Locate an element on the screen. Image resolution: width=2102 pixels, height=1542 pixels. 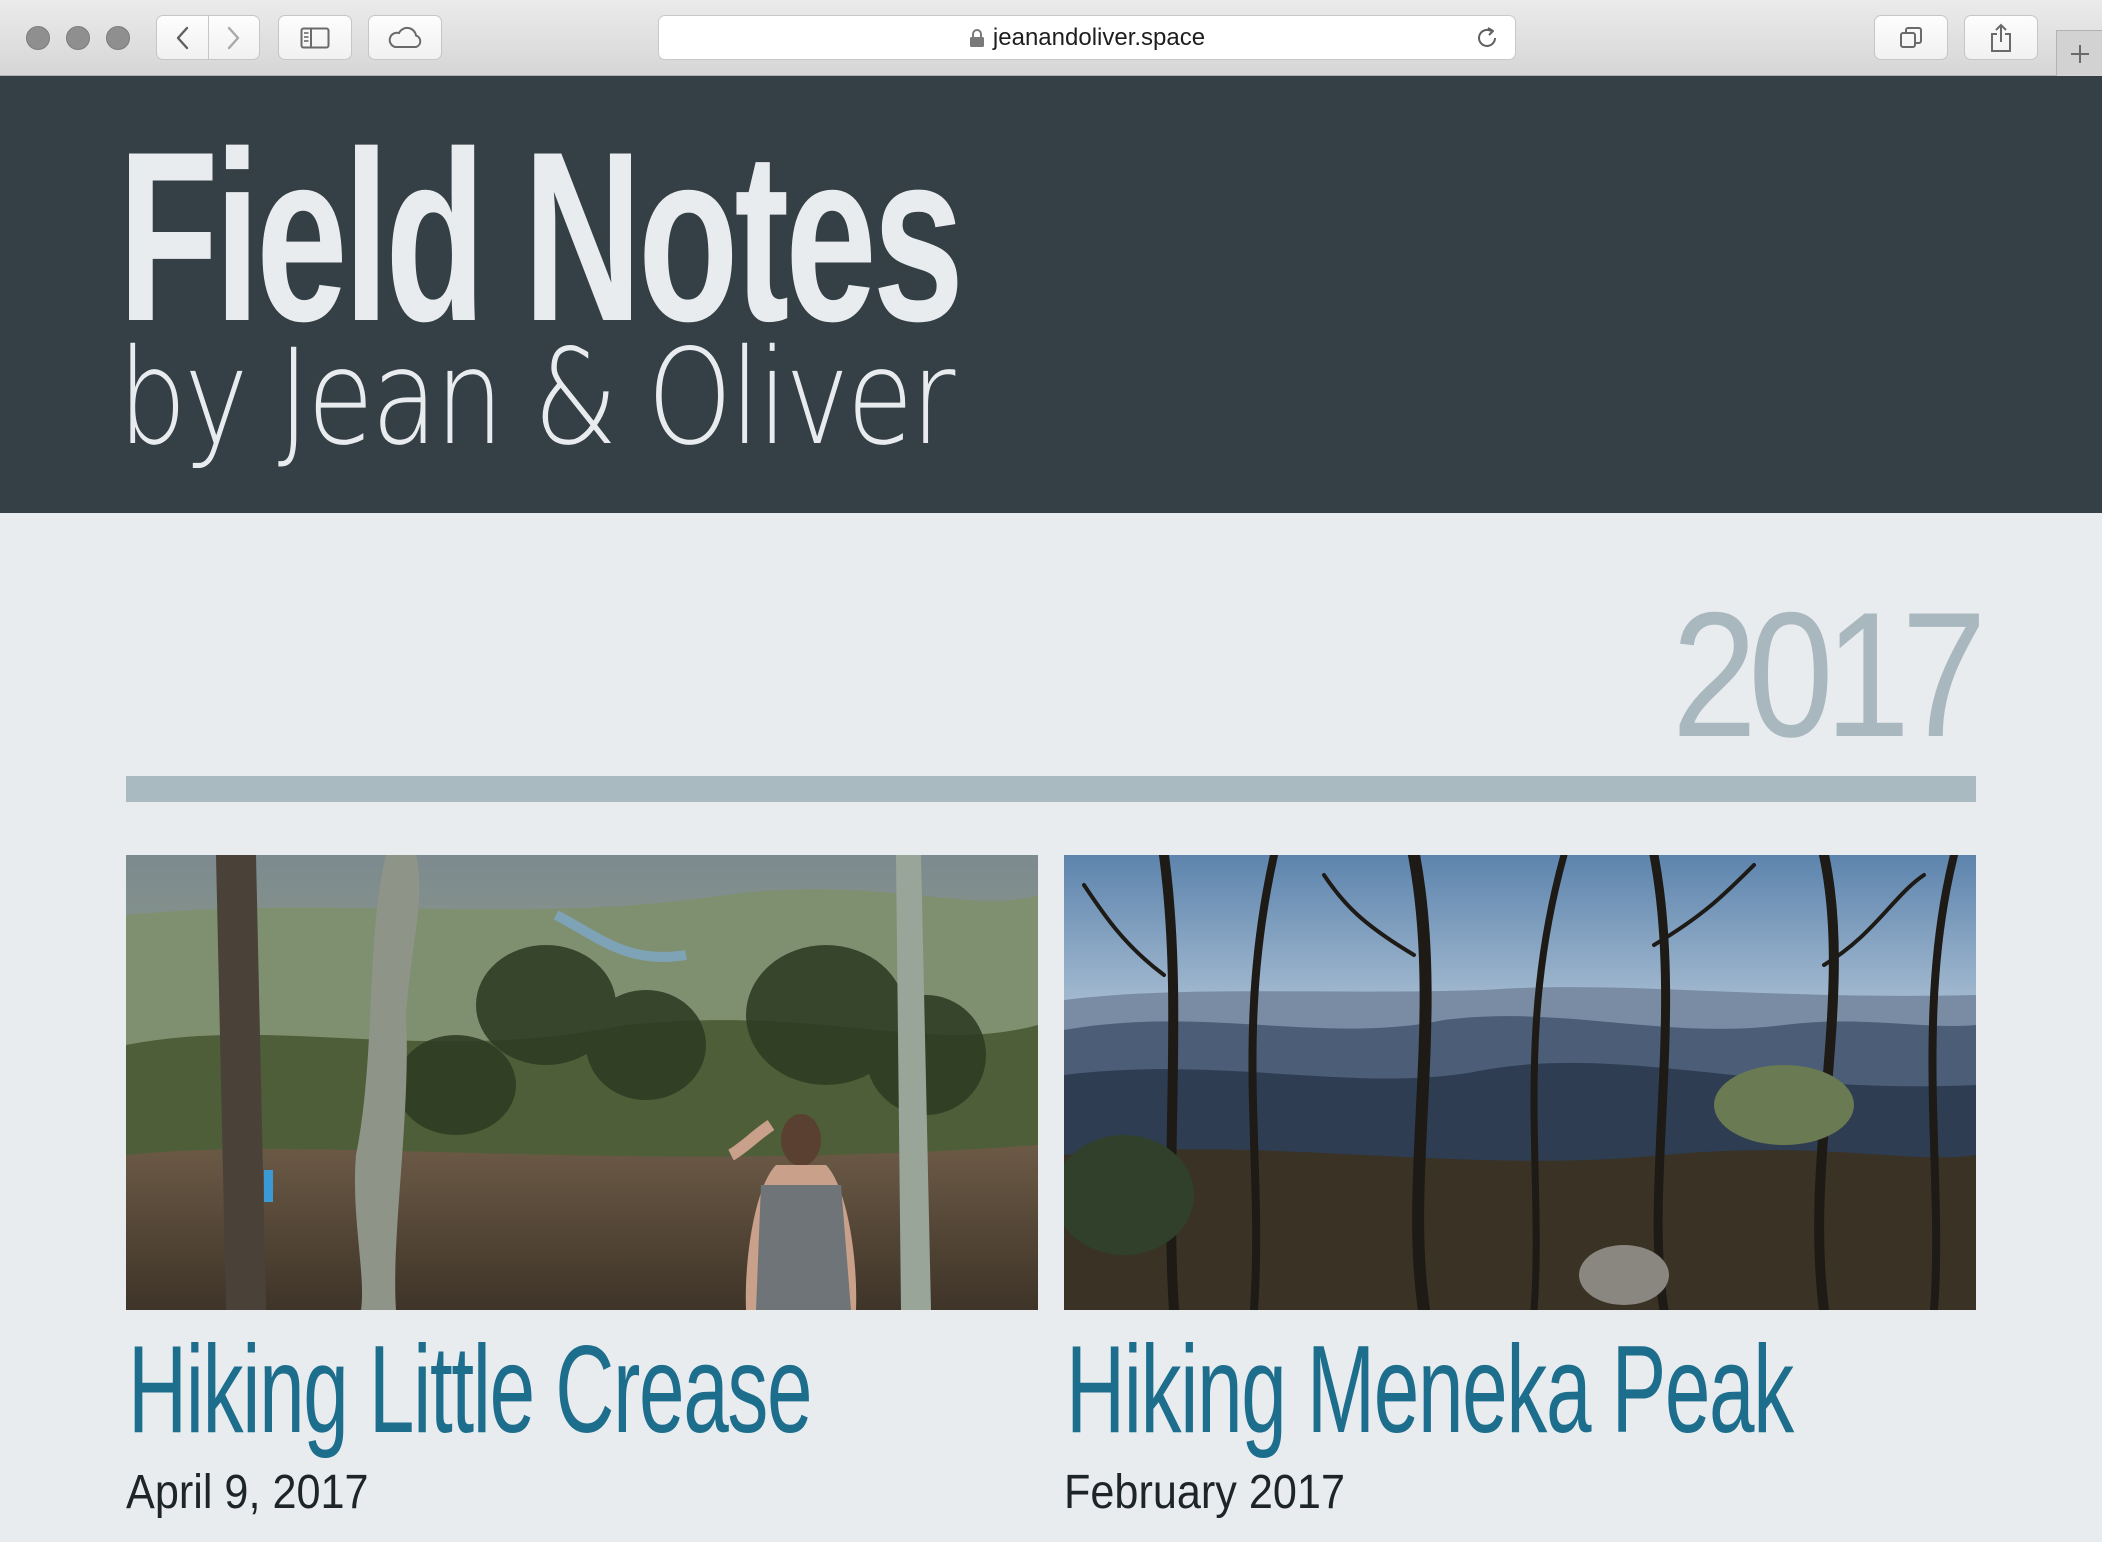
back-button is located at coordinates (182, 37).